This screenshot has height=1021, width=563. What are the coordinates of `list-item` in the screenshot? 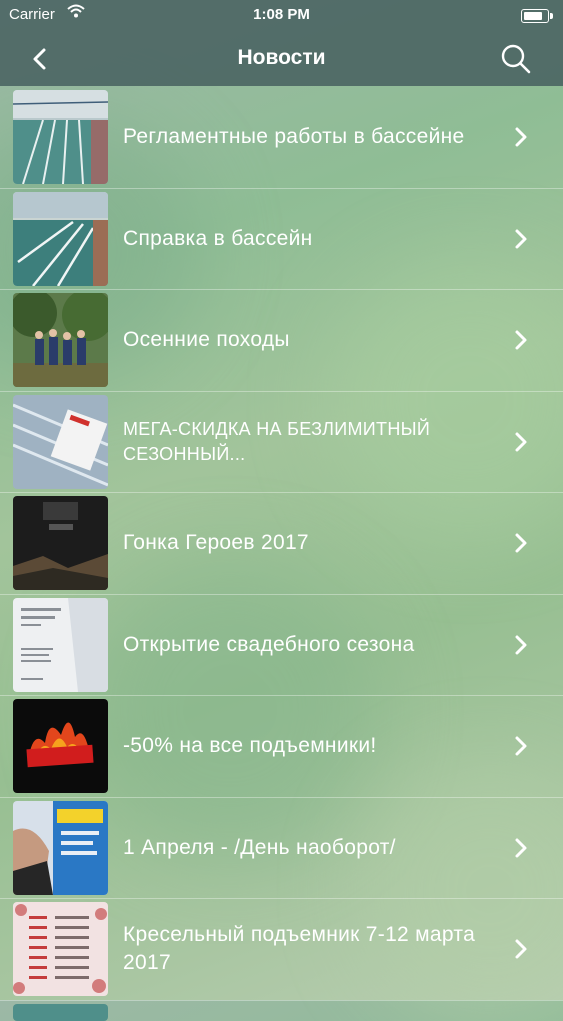 It's located at (281, 1011).